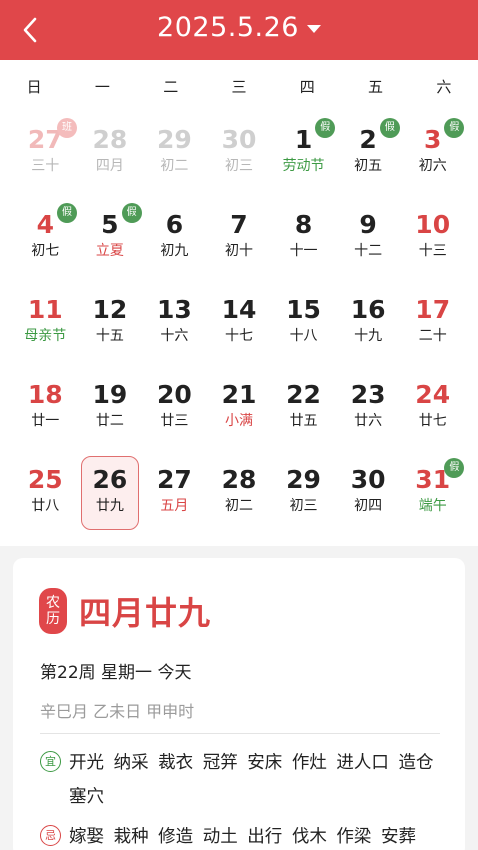 Image resolution: width=478 pixels, height=850 pixels. What do you see at coordinates (432, 326) in the screenshot?
I see `day-cell: 17 二十` at bounding box center [432, 326].